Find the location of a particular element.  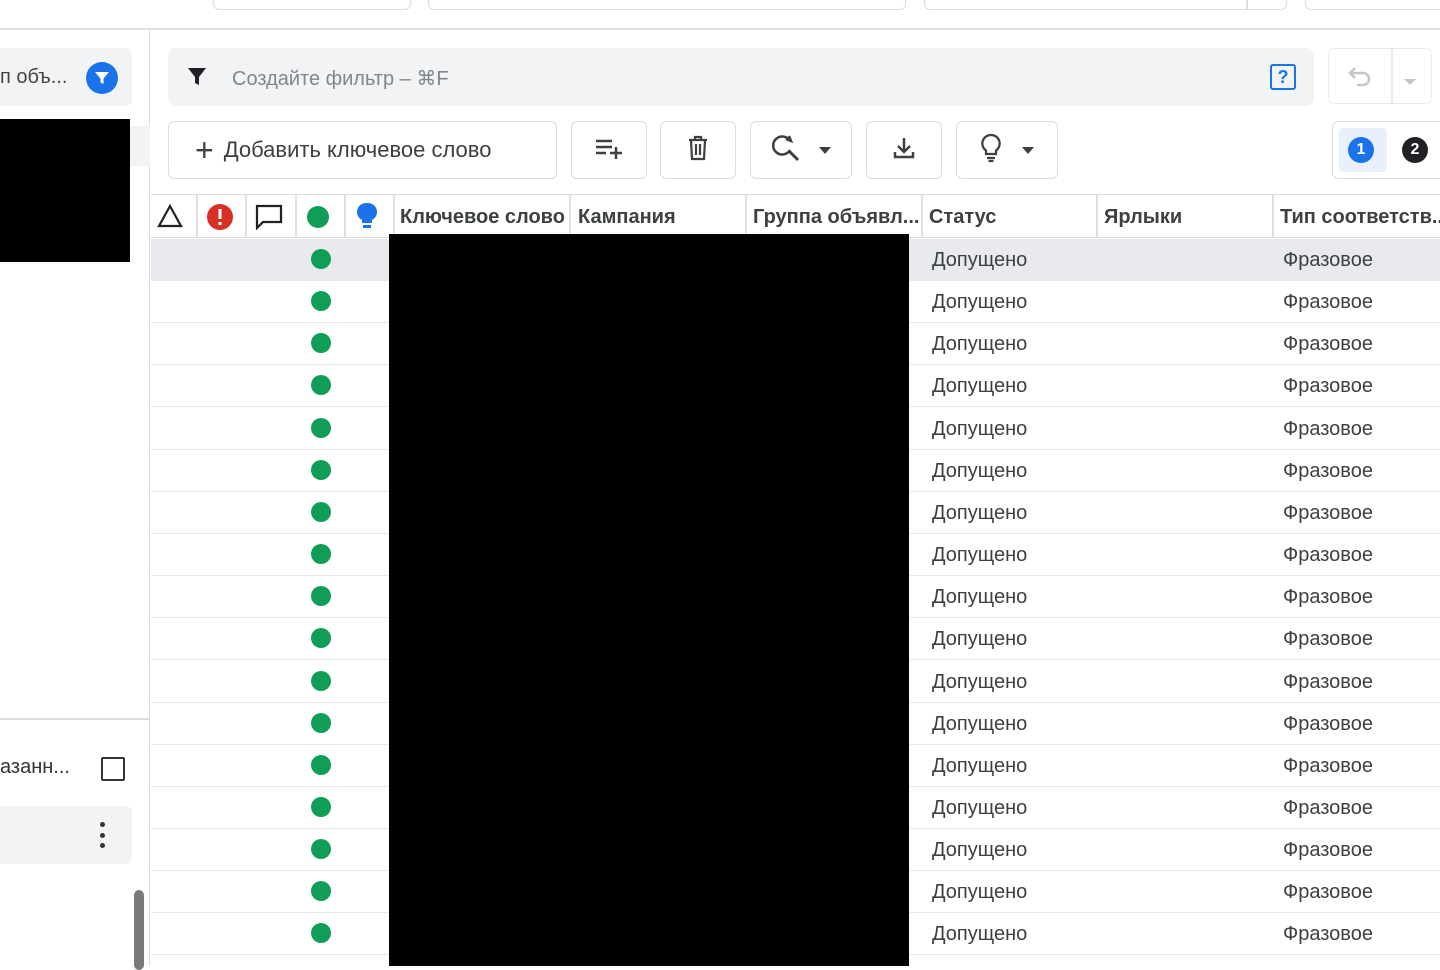

delete-icon is located at coordinates (698, 150).